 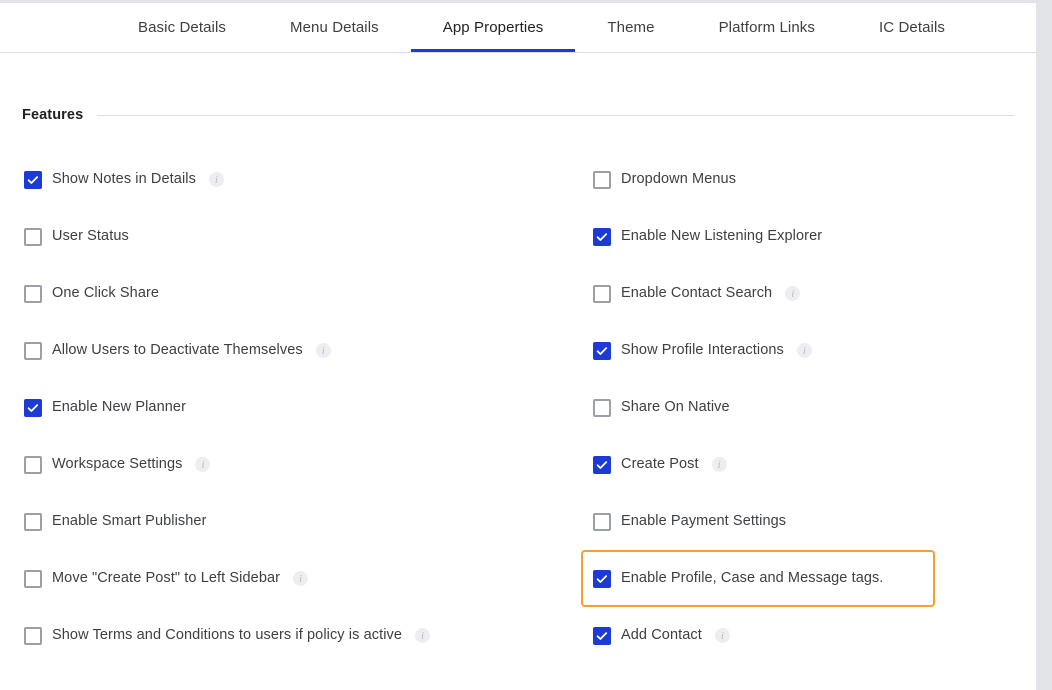 I want to click on feature-row: Enable Payment Settings, so click(x=813, y=521).